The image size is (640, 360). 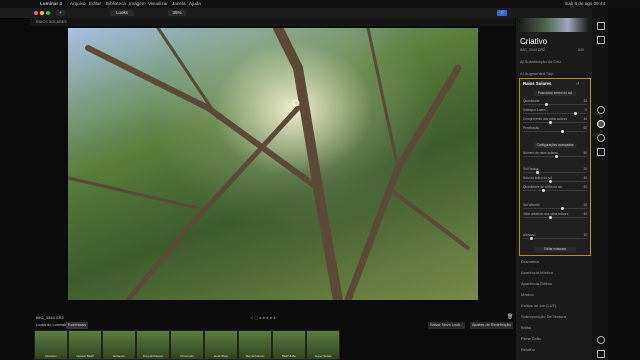 What do you see at coordinates (601, 110) in the screenshot?
I see `essentials-icon` at bounding box center [601, 110].